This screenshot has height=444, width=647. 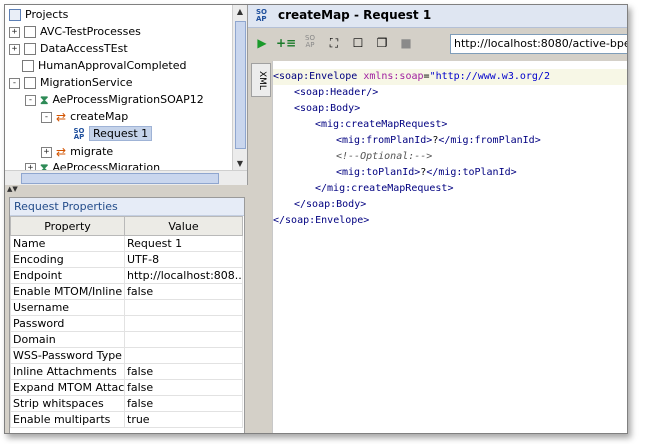 I want to click on table-row: Enable MTOM/Inline false, so click(x=126, y=291).